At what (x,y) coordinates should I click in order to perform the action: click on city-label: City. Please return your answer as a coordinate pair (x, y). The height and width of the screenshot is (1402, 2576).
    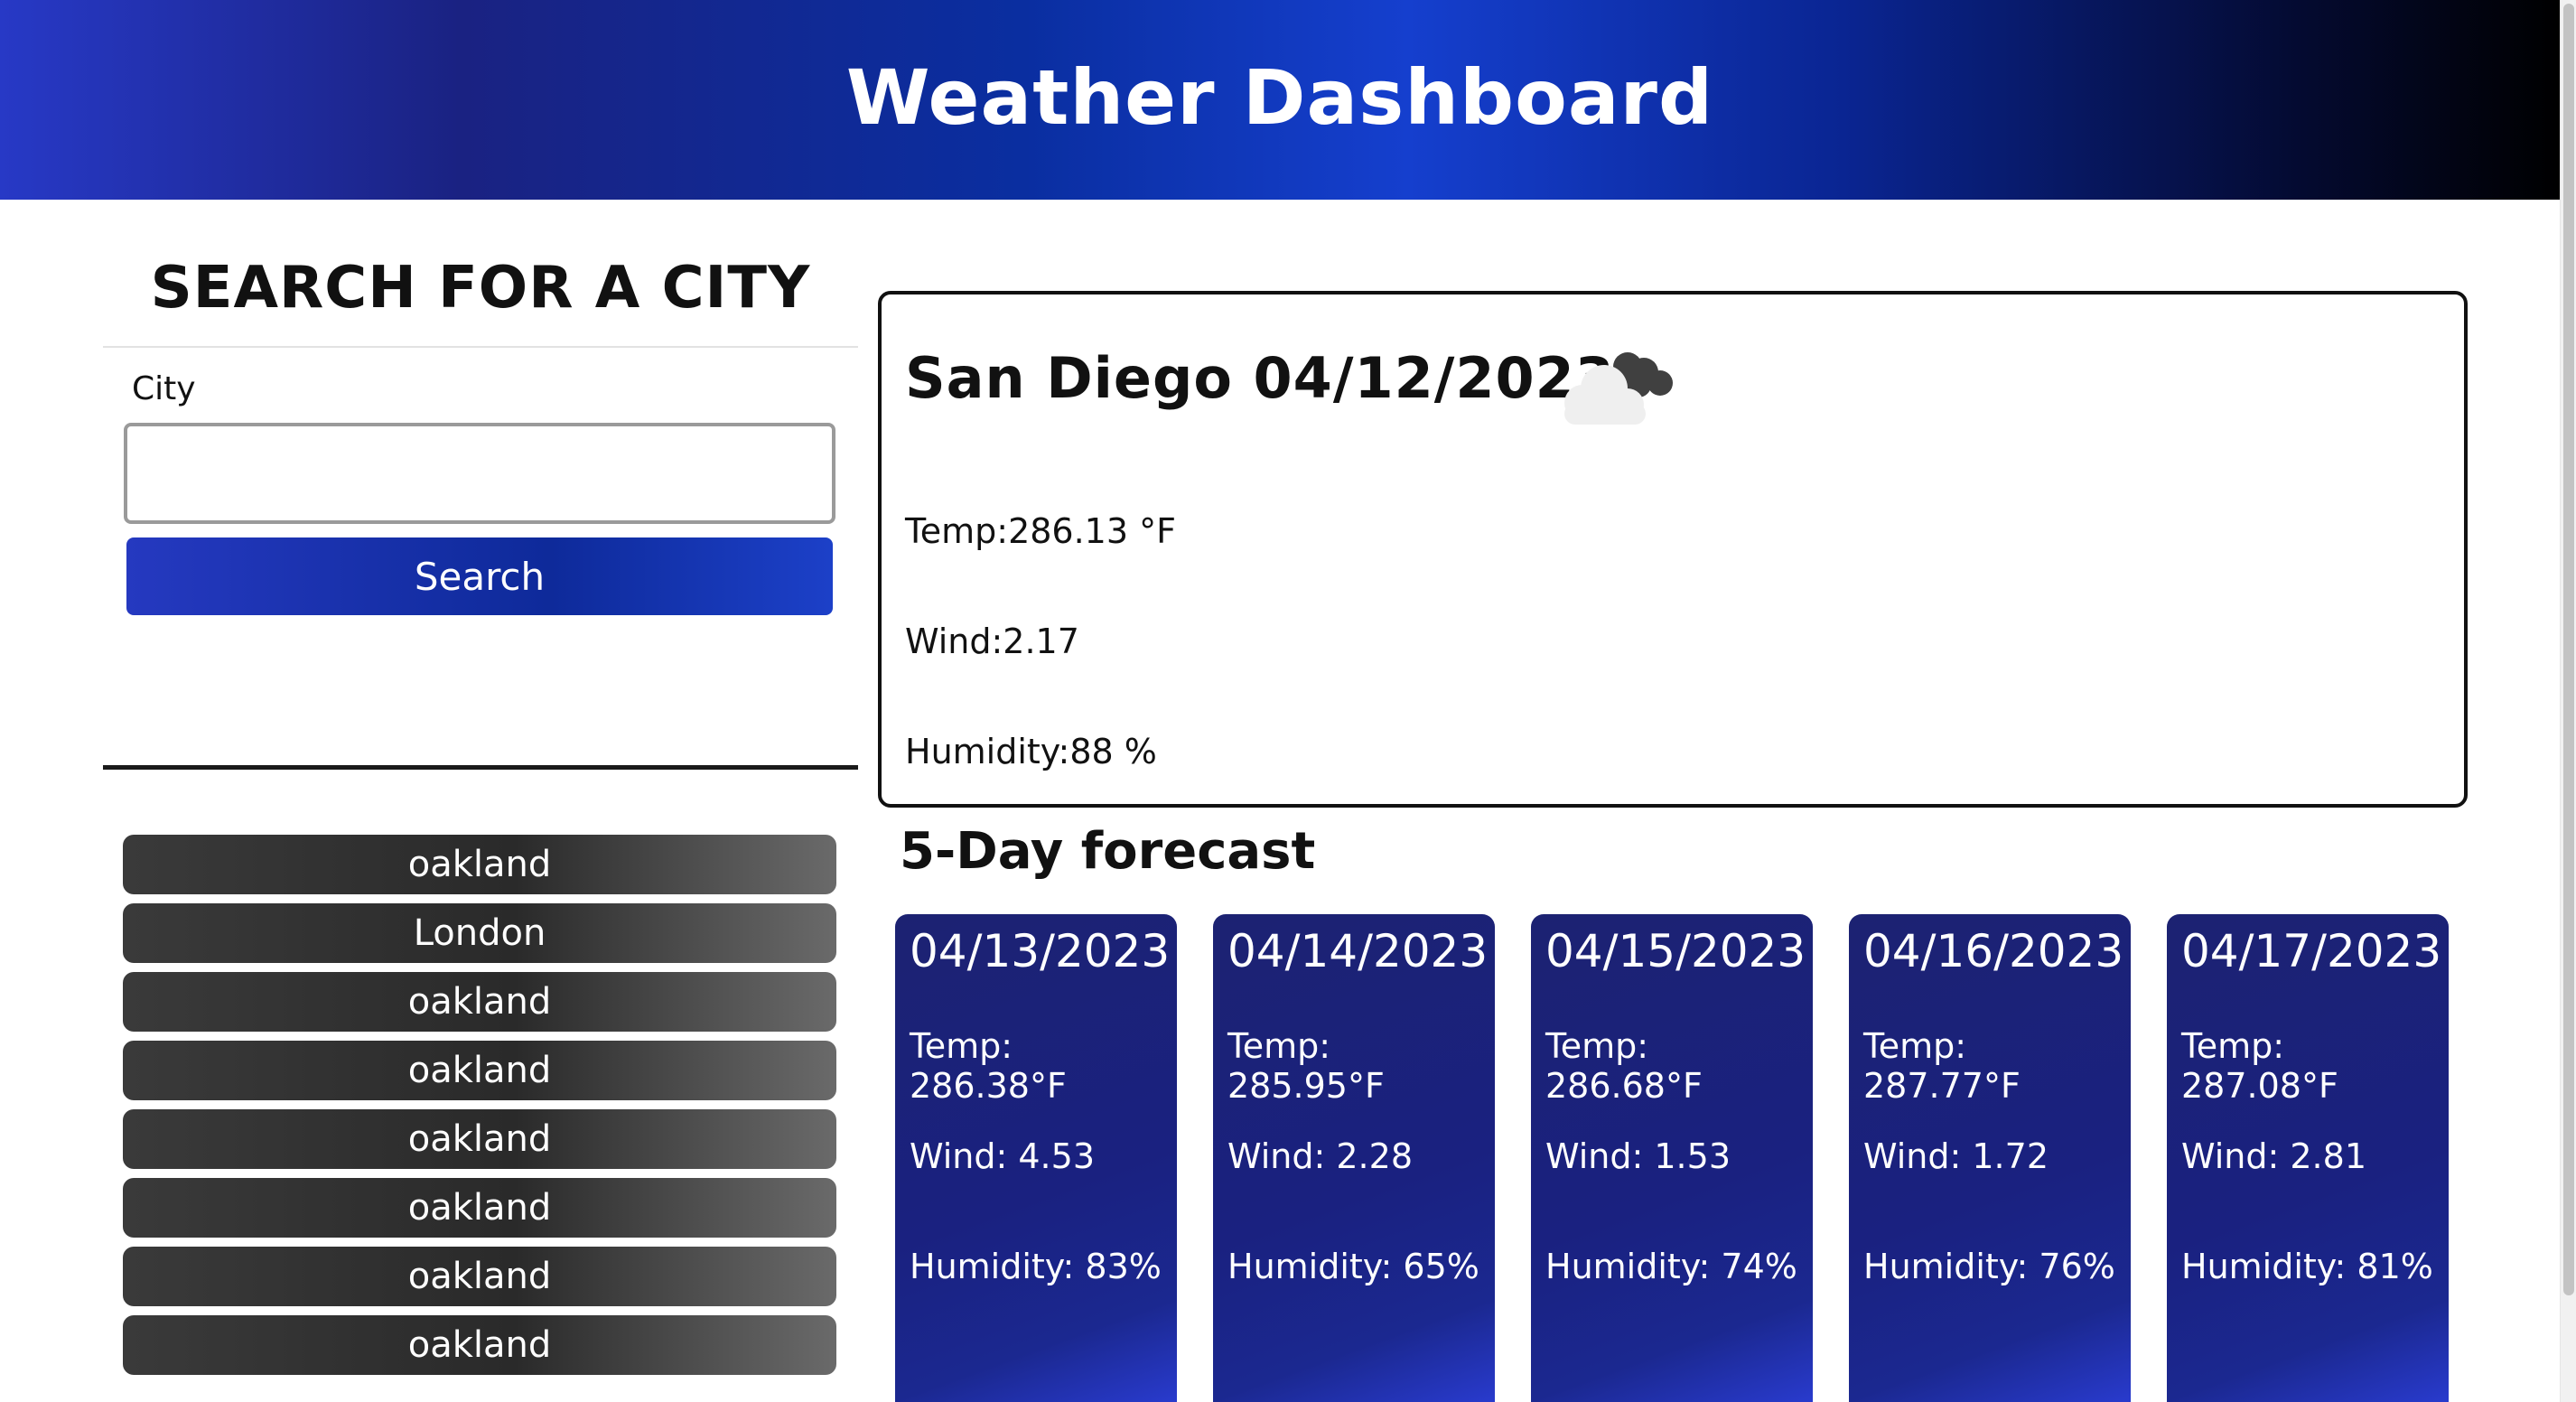
    Looking at the image, I should click on (164, 388).